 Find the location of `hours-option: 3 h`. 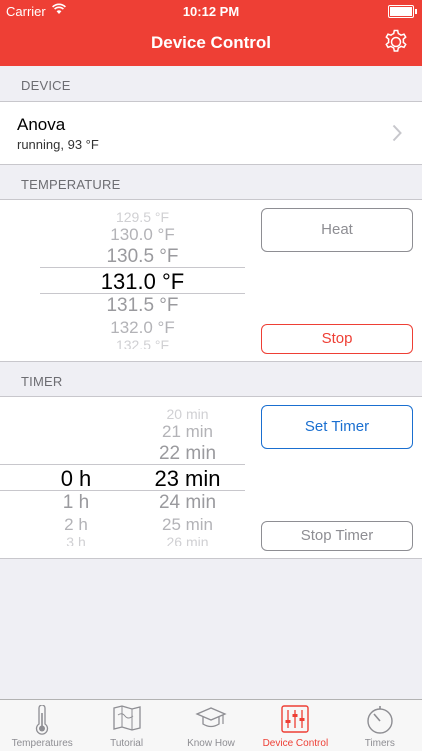

hours-option: 3 h is located at coordinates (76, 540).